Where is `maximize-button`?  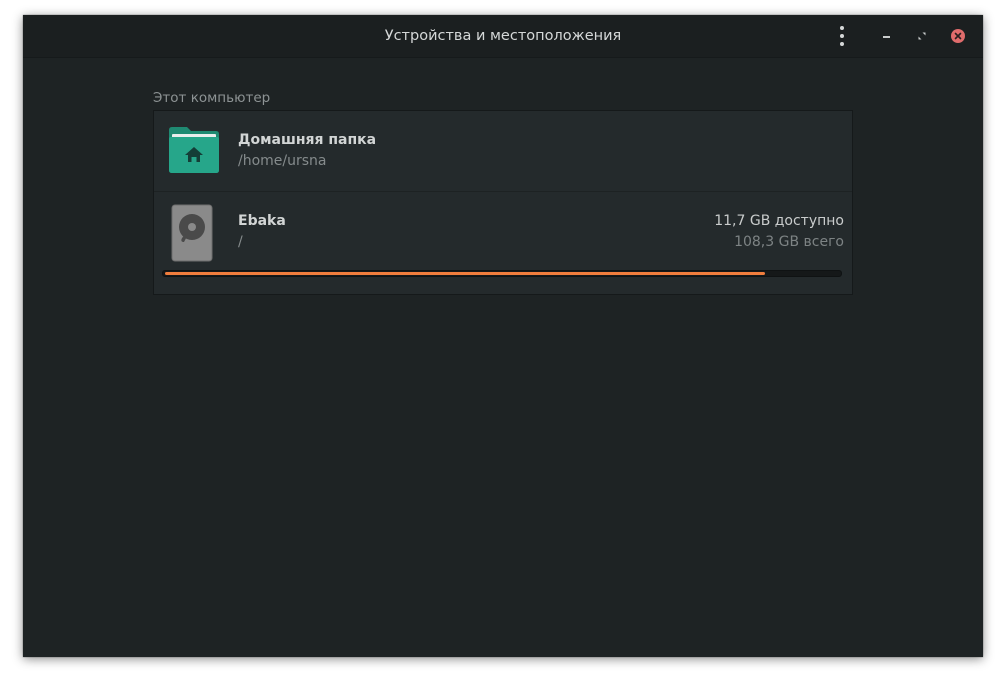 maximize-button is located at coordinates (922, 36).